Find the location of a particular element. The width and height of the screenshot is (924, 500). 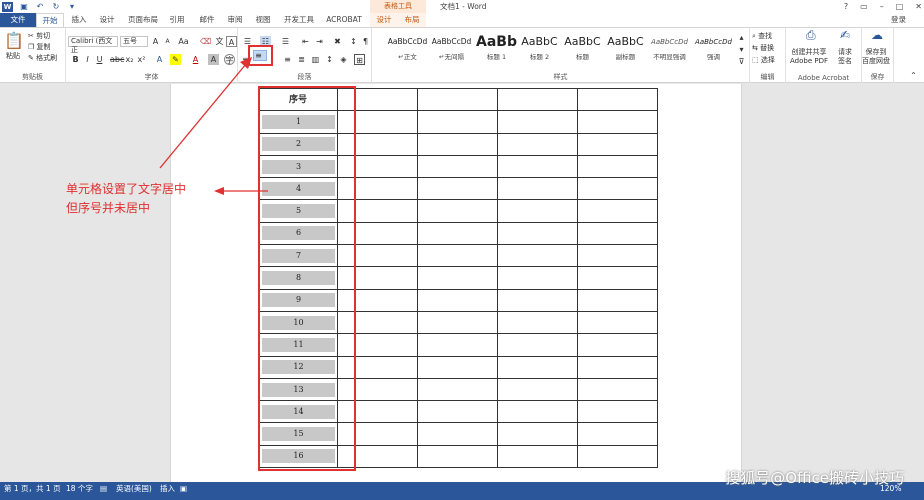

strikethrough-icon: abc is located at coordinates (117, 59).